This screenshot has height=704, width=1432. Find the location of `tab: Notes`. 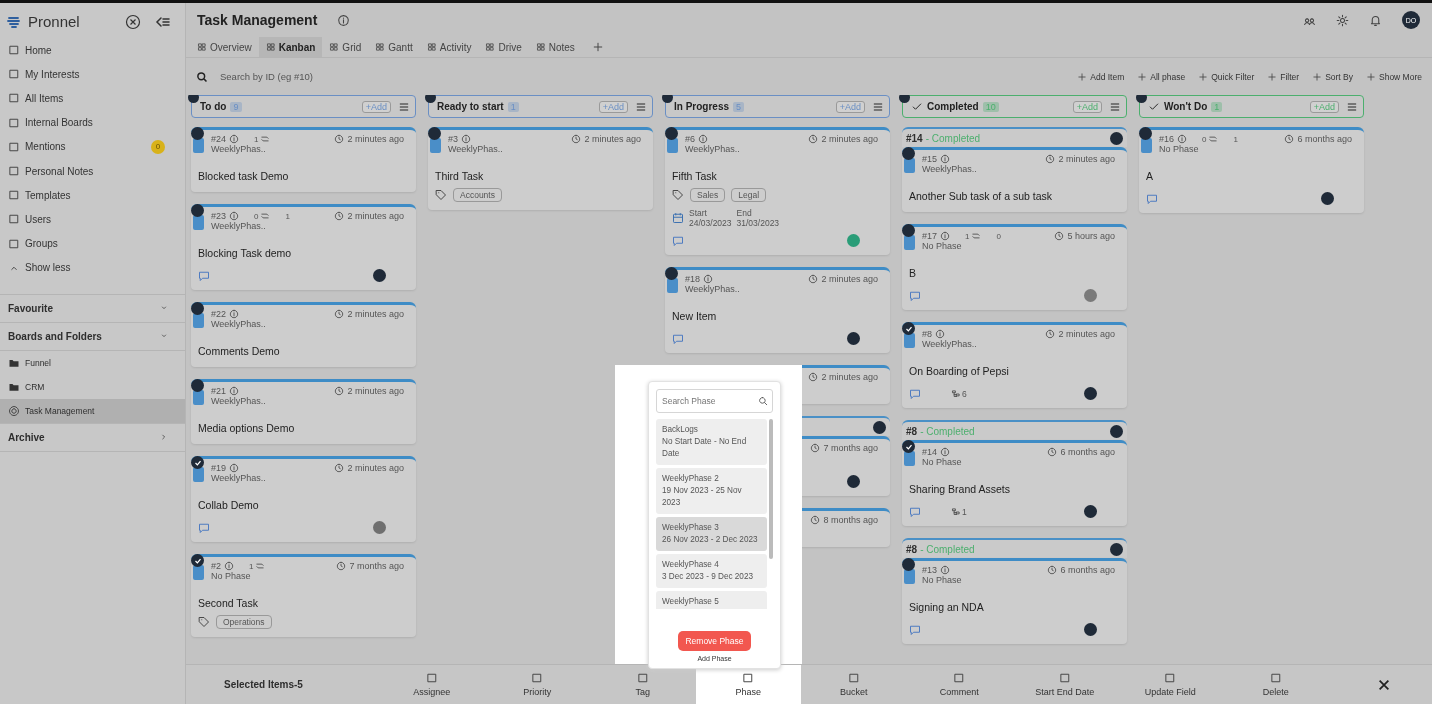

tab: Notes is located at coordinates (555, 47).